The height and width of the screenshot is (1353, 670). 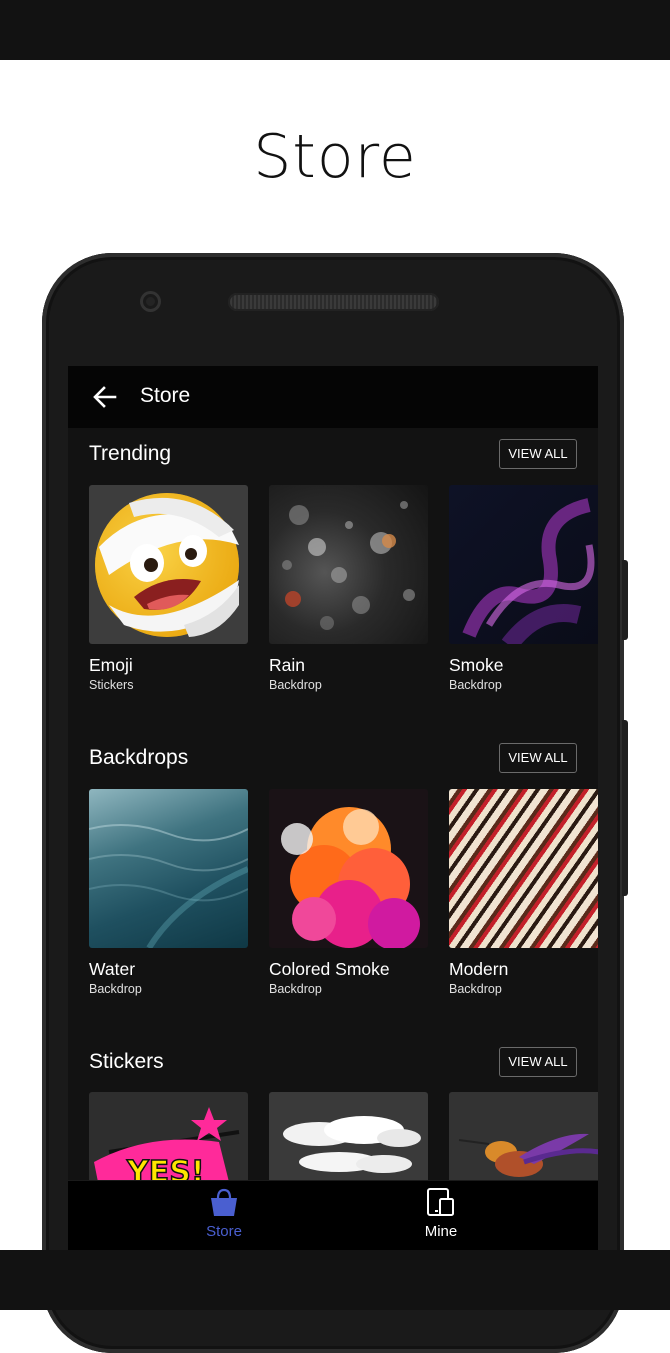 What do you see at coordinates (523, 868) in the screenshot?
I see `modern-thumbnail` at bounding box center [523, 868].